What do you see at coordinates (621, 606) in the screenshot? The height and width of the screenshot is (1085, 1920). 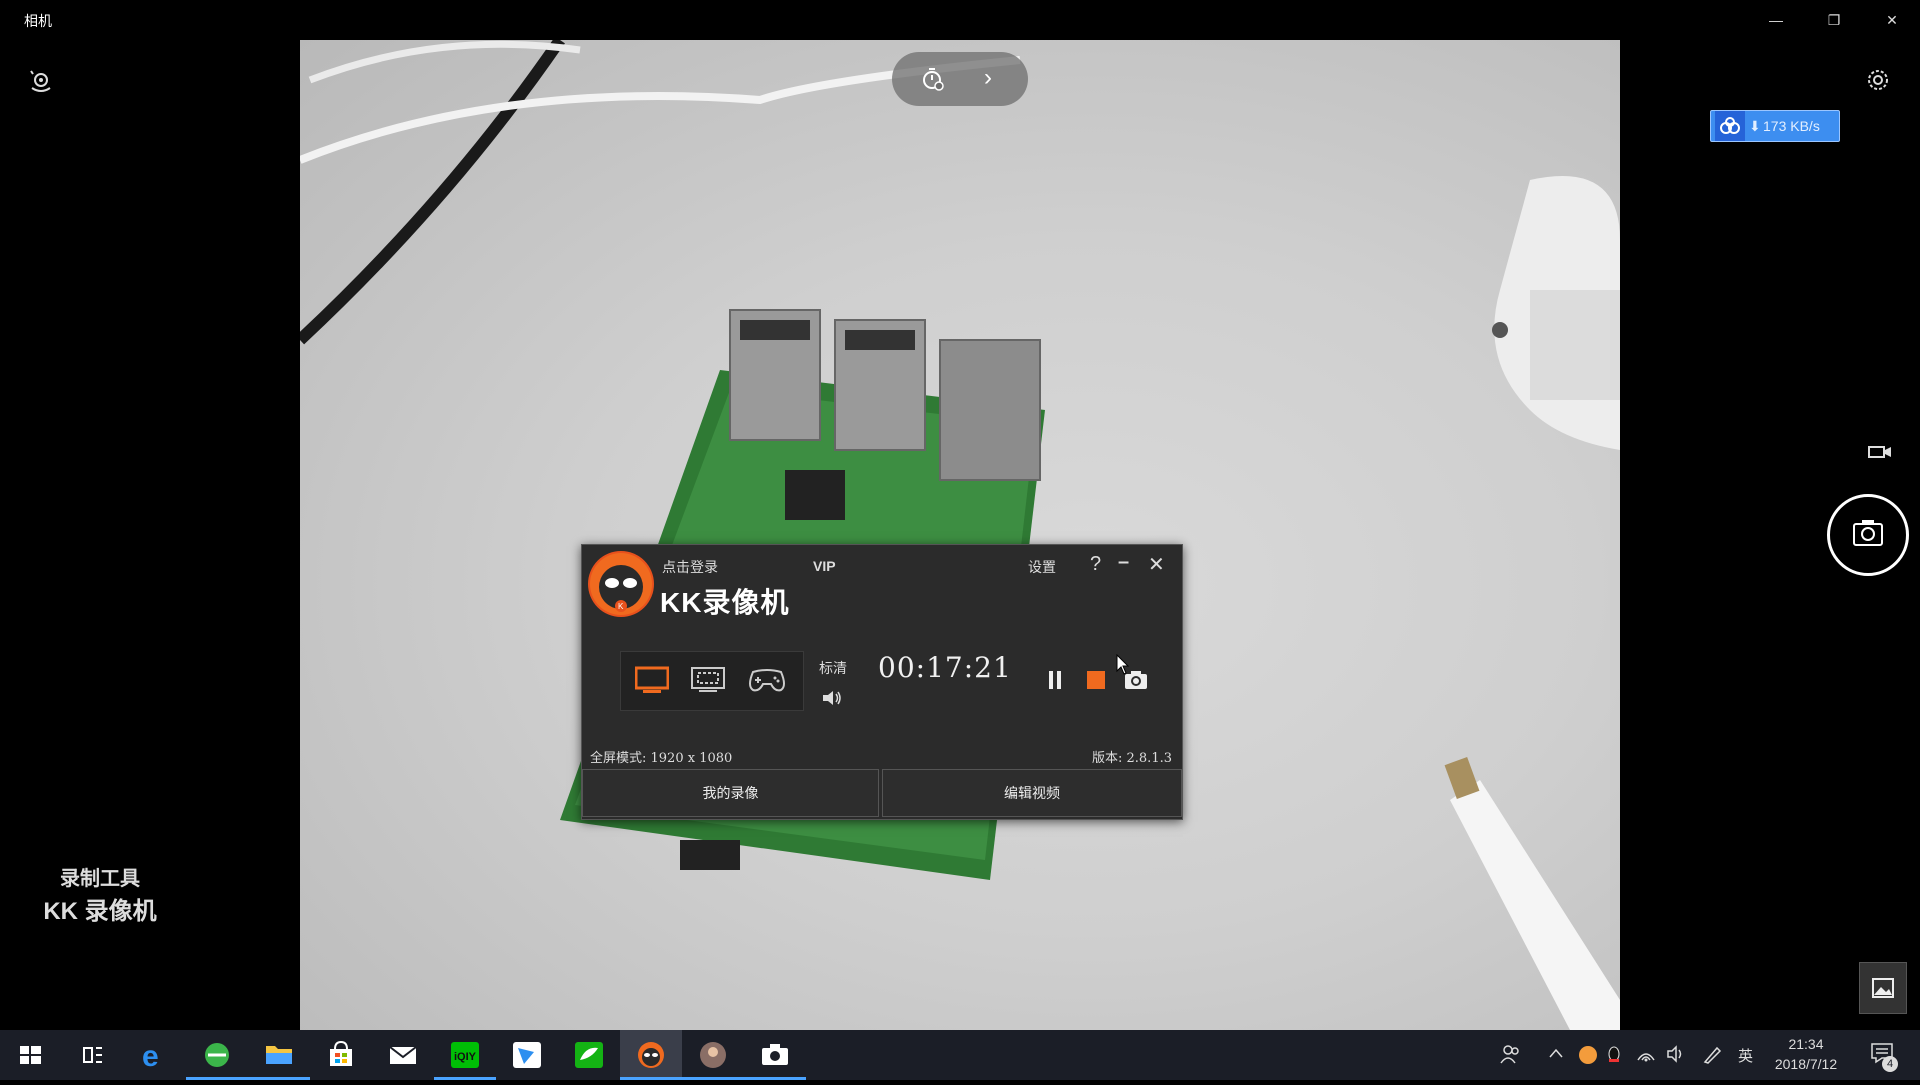 I see `svg-text: K` at bounding box center [621, 606].